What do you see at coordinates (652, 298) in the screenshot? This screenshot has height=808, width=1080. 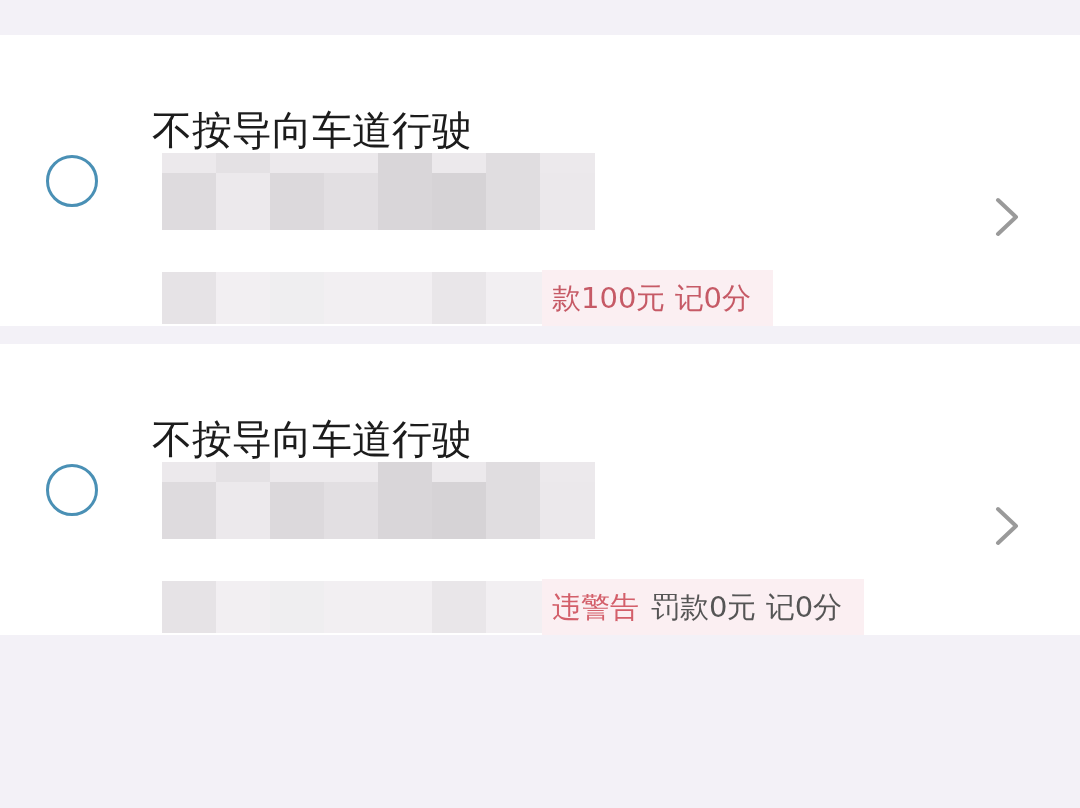 I see `penalty-text: 款100元 记0分` at bounding box center [652, 298].